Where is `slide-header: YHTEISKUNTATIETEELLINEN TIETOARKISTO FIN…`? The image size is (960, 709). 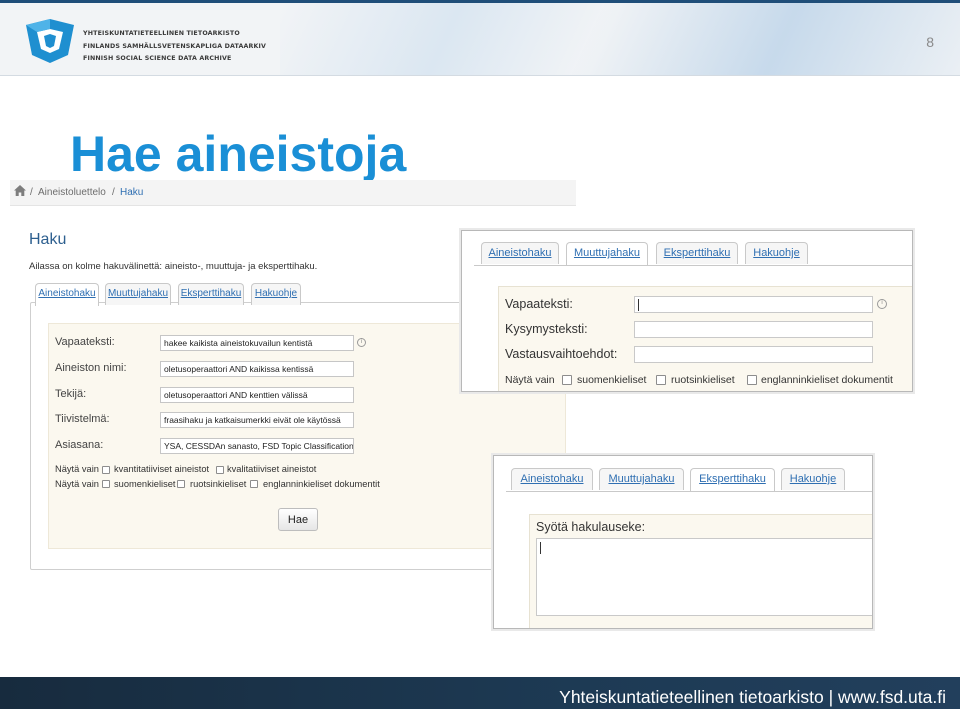 slide-header: YHTEISKUNTATIETEELLINEN TIETOARKISTO FIN… is located at coordinates (480, 38).